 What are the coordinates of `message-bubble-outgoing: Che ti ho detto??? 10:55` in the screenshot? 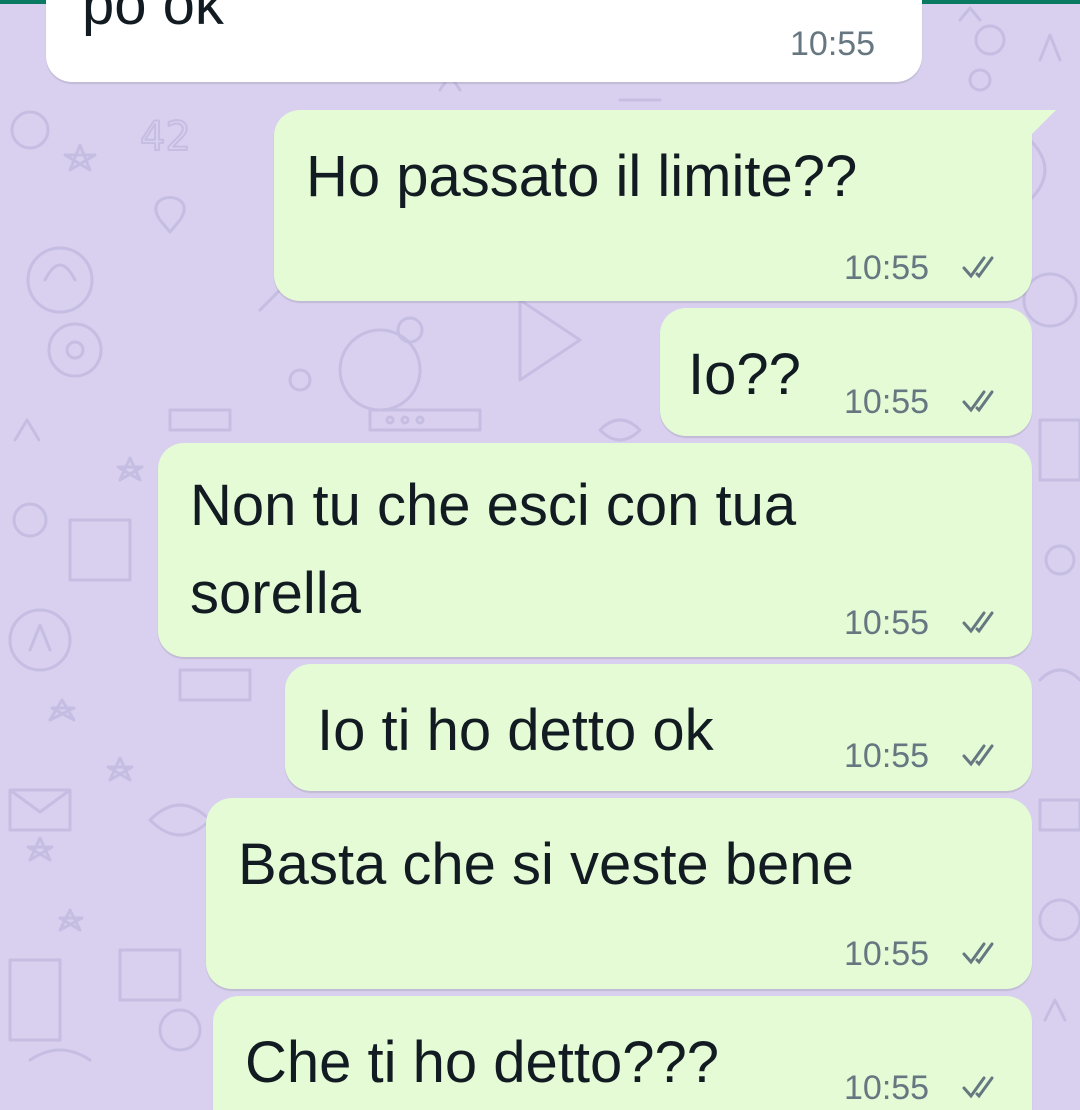 It's located at (622, 1053).